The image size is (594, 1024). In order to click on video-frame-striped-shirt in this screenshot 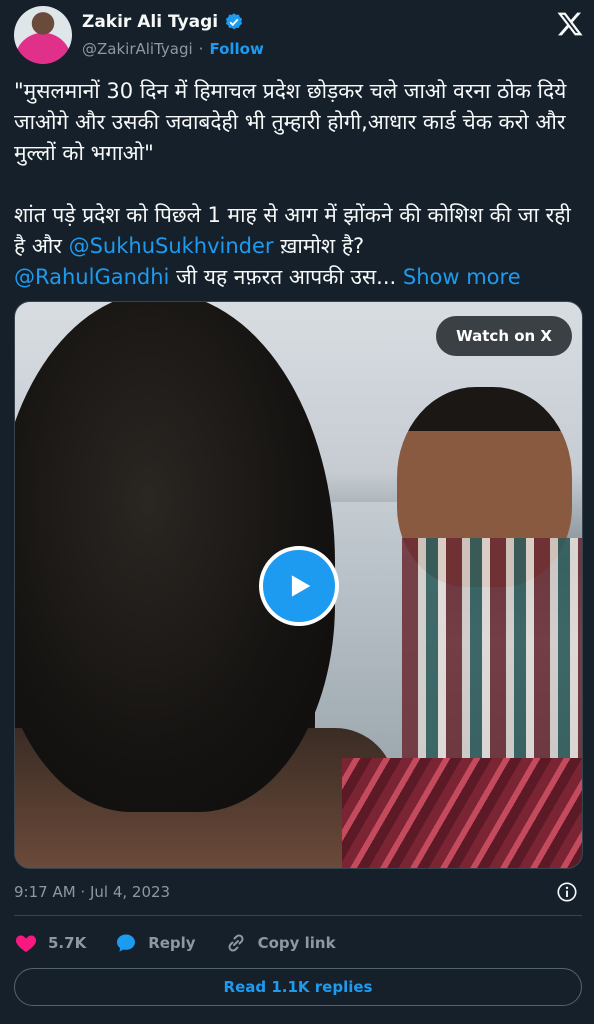, I will do `click(462, 813)`.